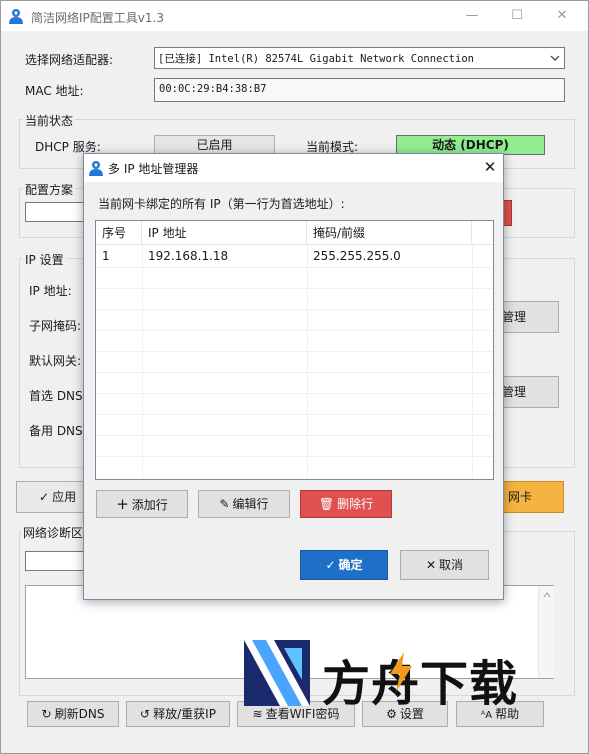  What do you see at coordinates (79, 714) in the screenshot?
I see `flush-dns-label: 刷新DNS` at bounding box center [79, 714].